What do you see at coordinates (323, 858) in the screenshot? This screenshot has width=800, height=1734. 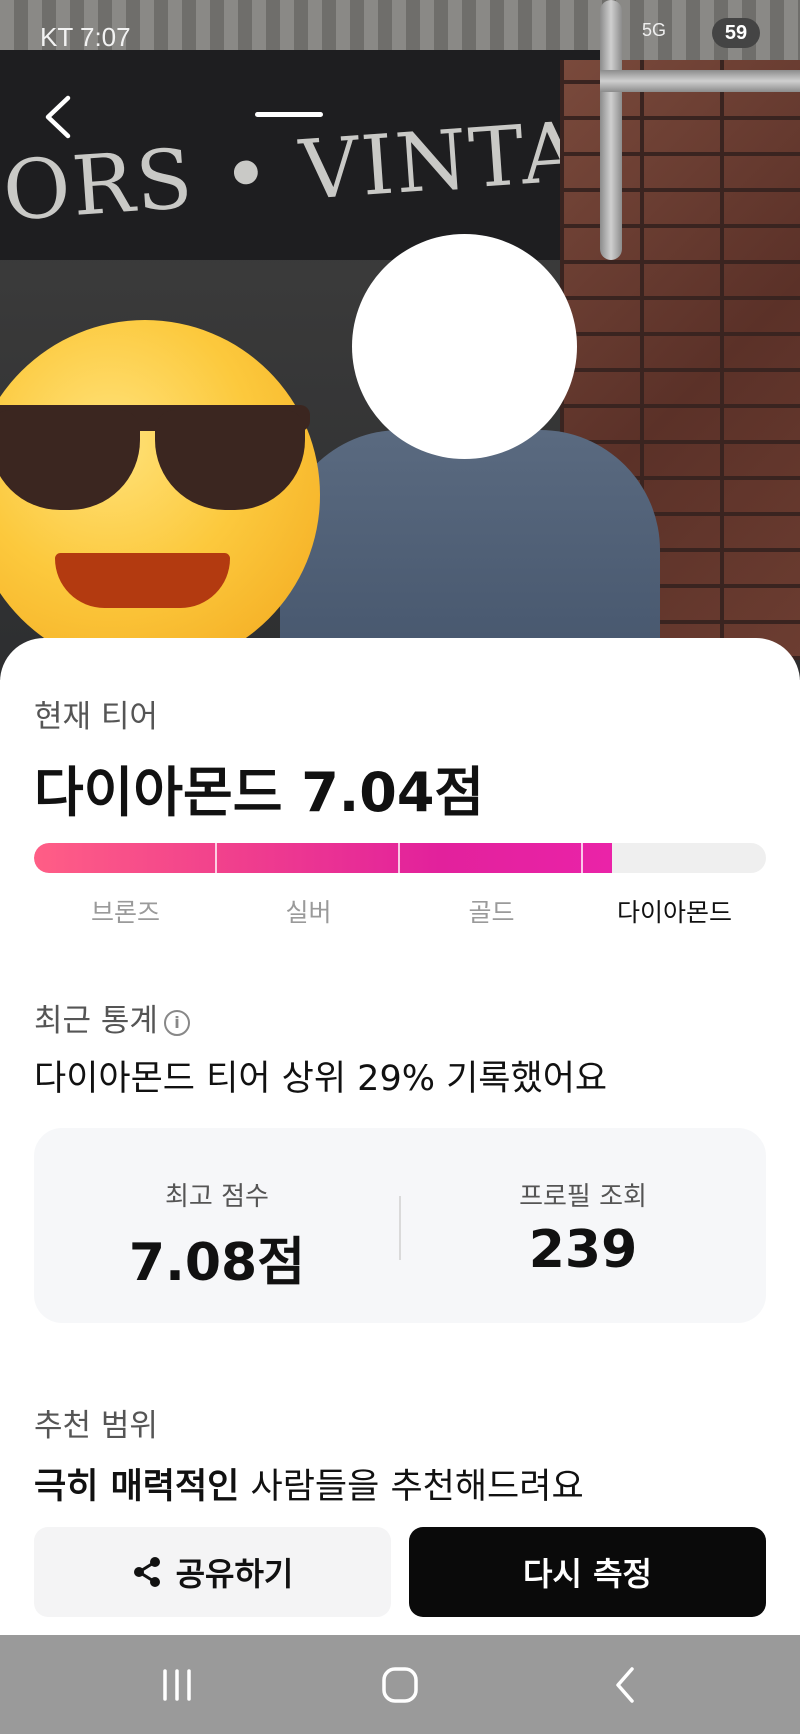 I see `tier-progress-fill` at bounding box center [323, 858].